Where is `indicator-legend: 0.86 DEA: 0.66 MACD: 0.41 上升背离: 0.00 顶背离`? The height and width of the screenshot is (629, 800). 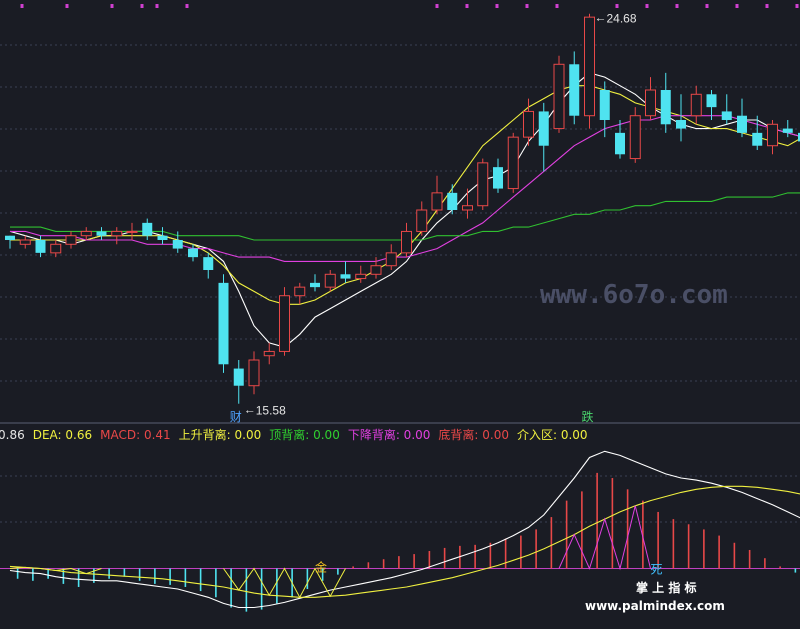
indicator-legend: 0.86 DEA: 0.66 MACD: 0.41 上升背离: 0.00 顶背离 is located at coordinates (294, 434).